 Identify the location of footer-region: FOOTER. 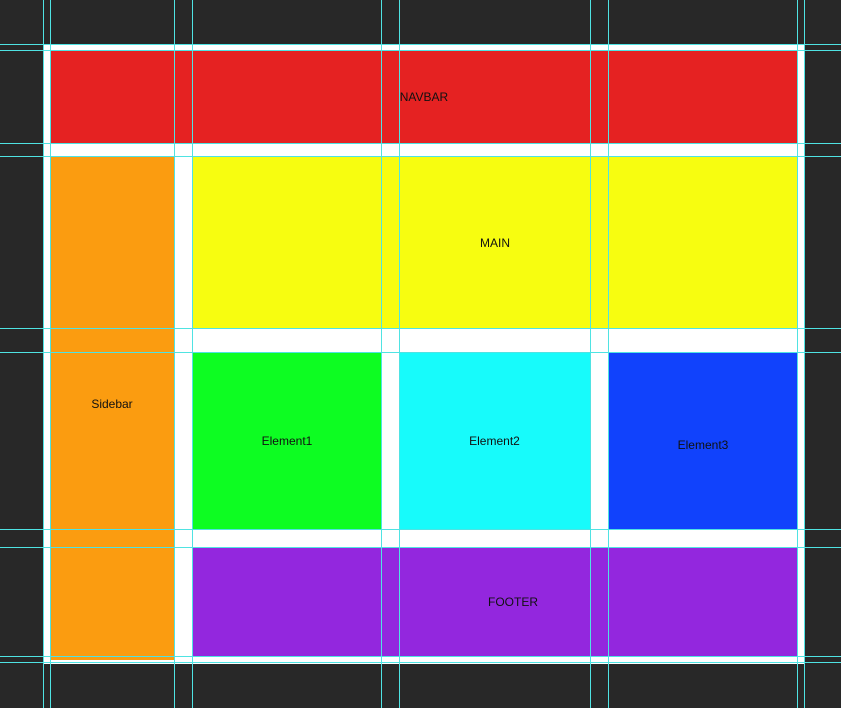
(495, 602).